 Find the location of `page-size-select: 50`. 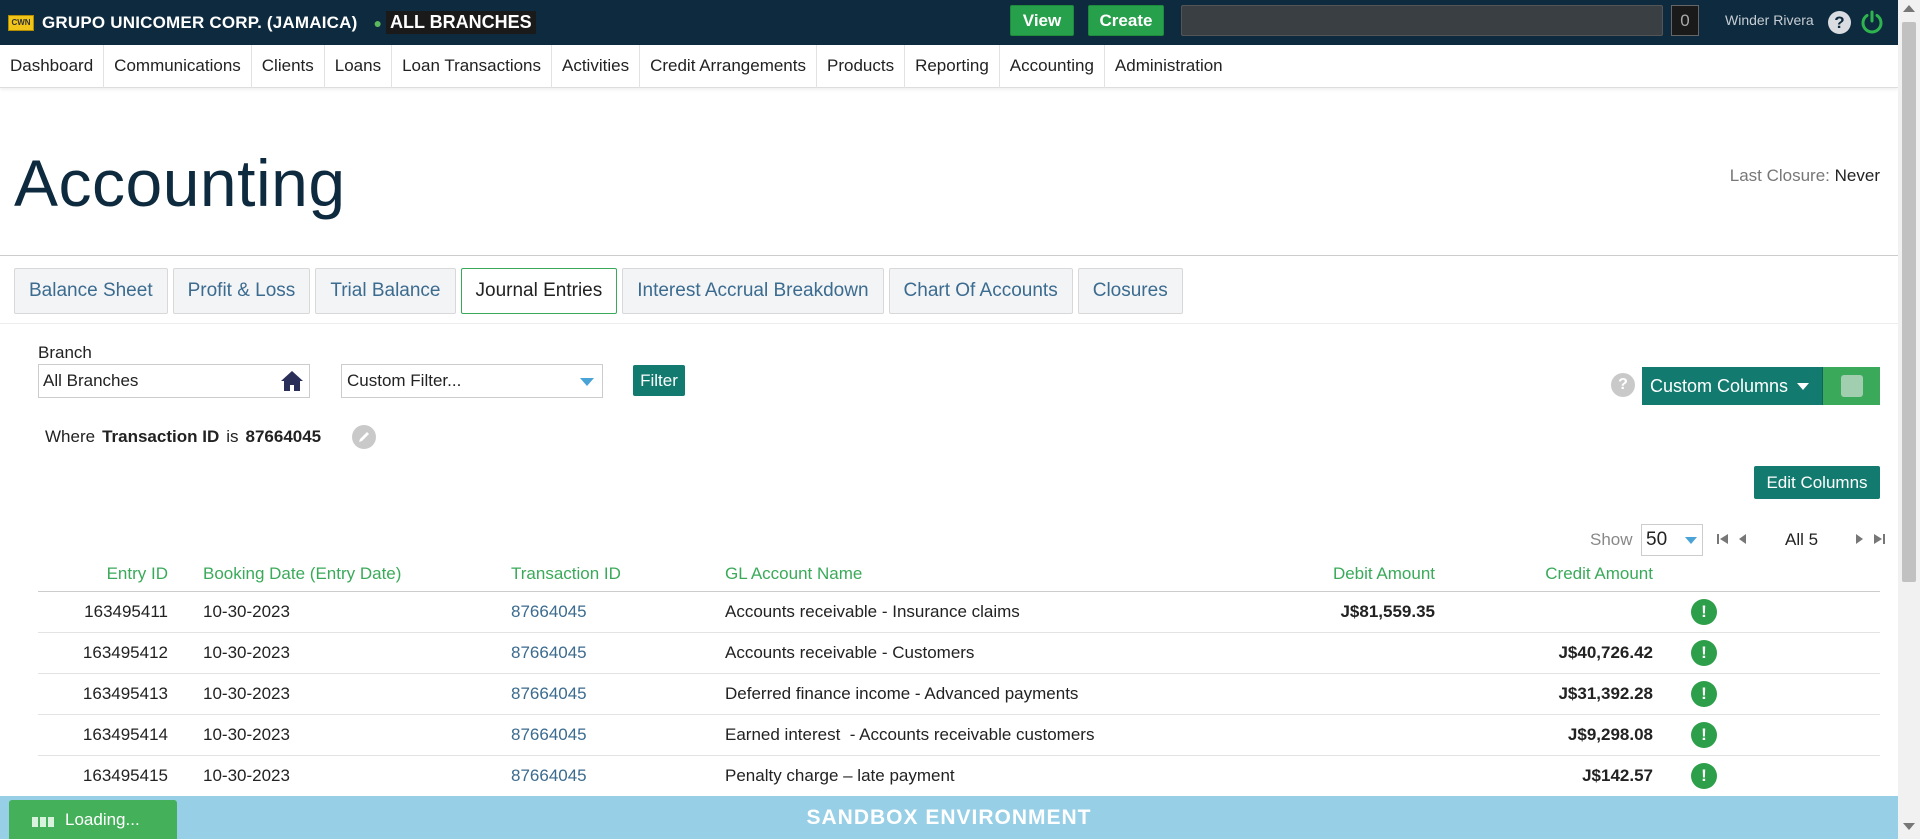

page-size-select: 50 is located at coordinates (1672, 540).